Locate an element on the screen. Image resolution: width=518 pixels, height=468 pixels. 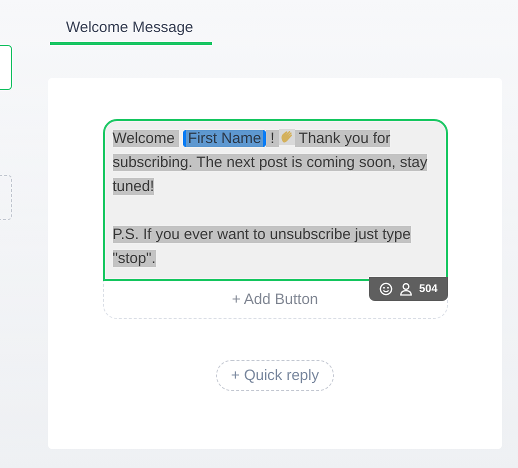
message-text: Welcome is located at coordinates (145, 138).